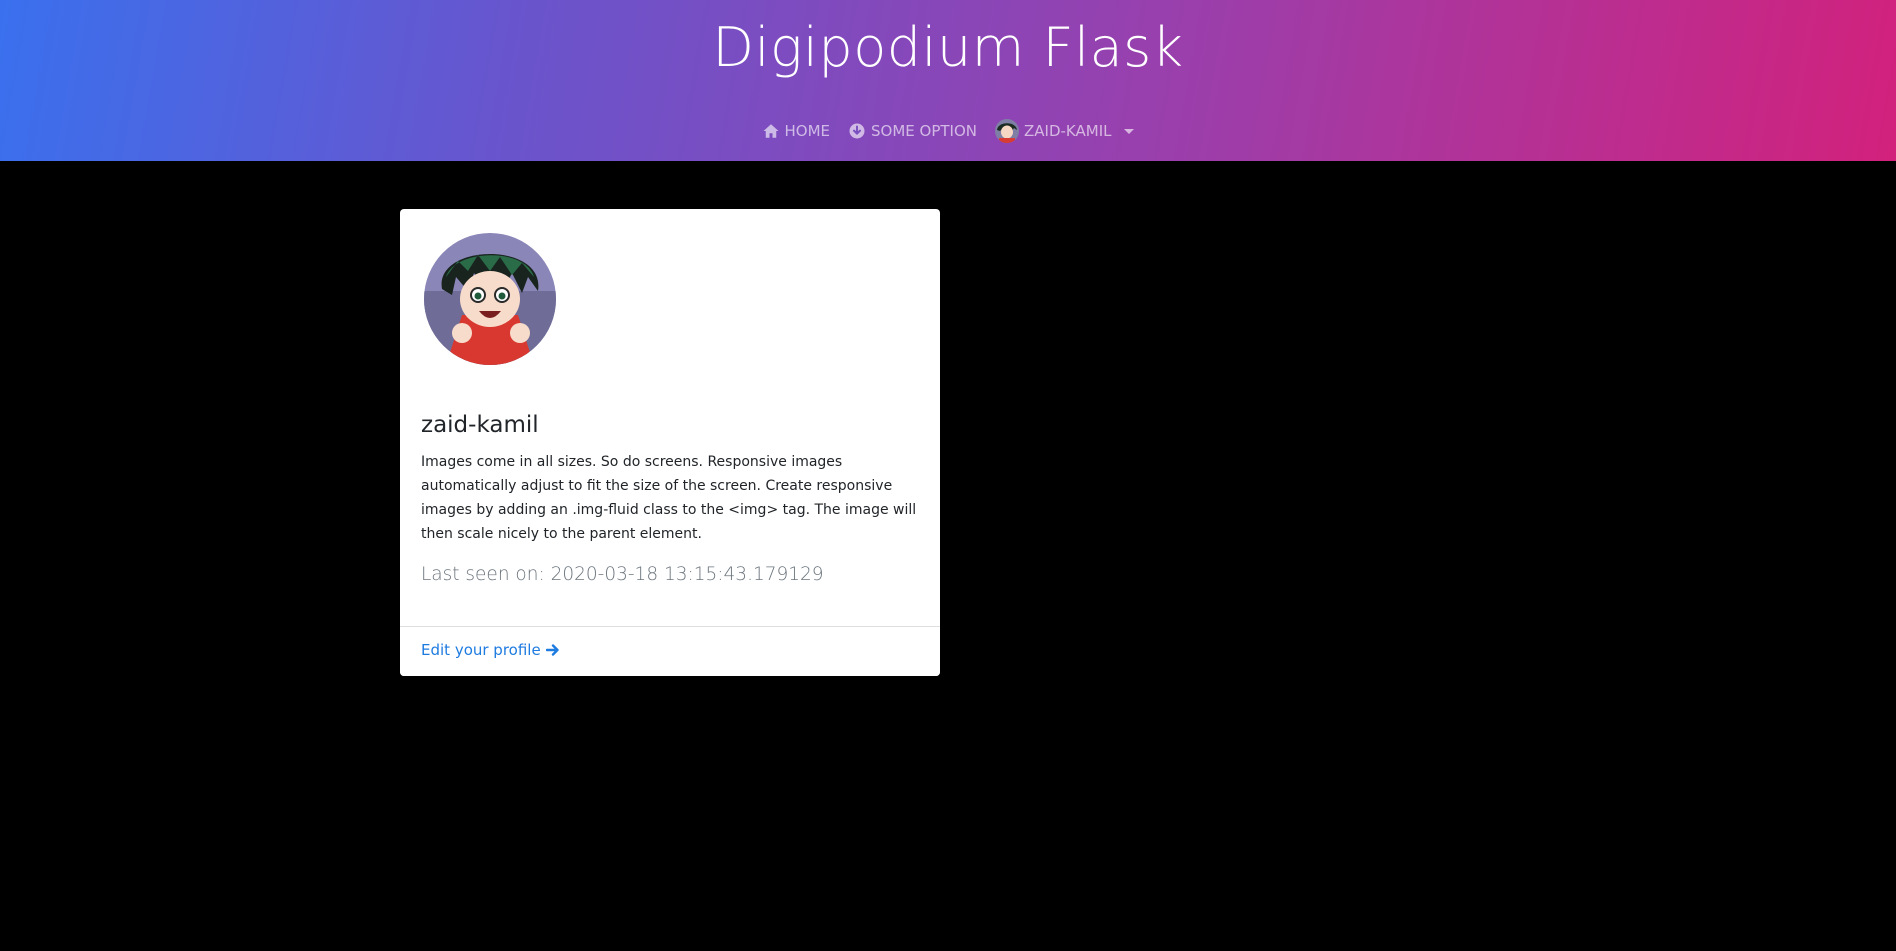  Describe the element at coordinates (924, 131) in the screenshot. I see `nav-some-option-label: SOME OPTION` at that location.